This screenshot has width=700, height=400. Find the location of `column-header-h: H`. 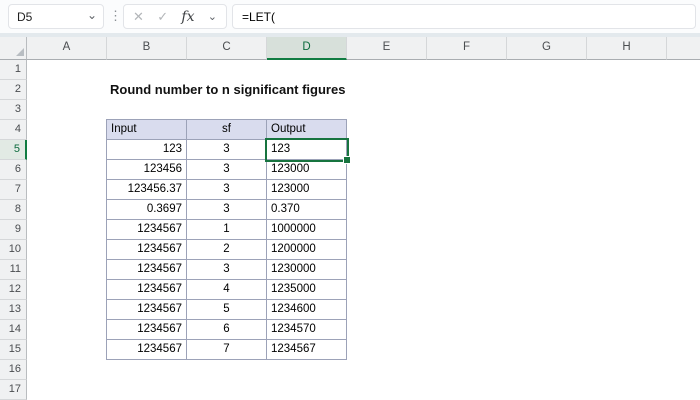

column-header-h: H is located at coordinates (627, 48).